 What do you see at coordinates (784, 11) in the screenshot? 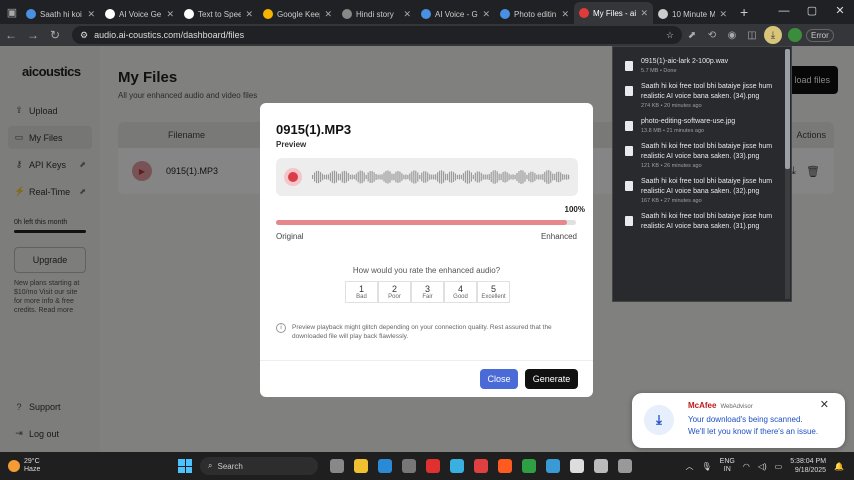
I see `minimize-icon: —` at bounding box center [784, 11].